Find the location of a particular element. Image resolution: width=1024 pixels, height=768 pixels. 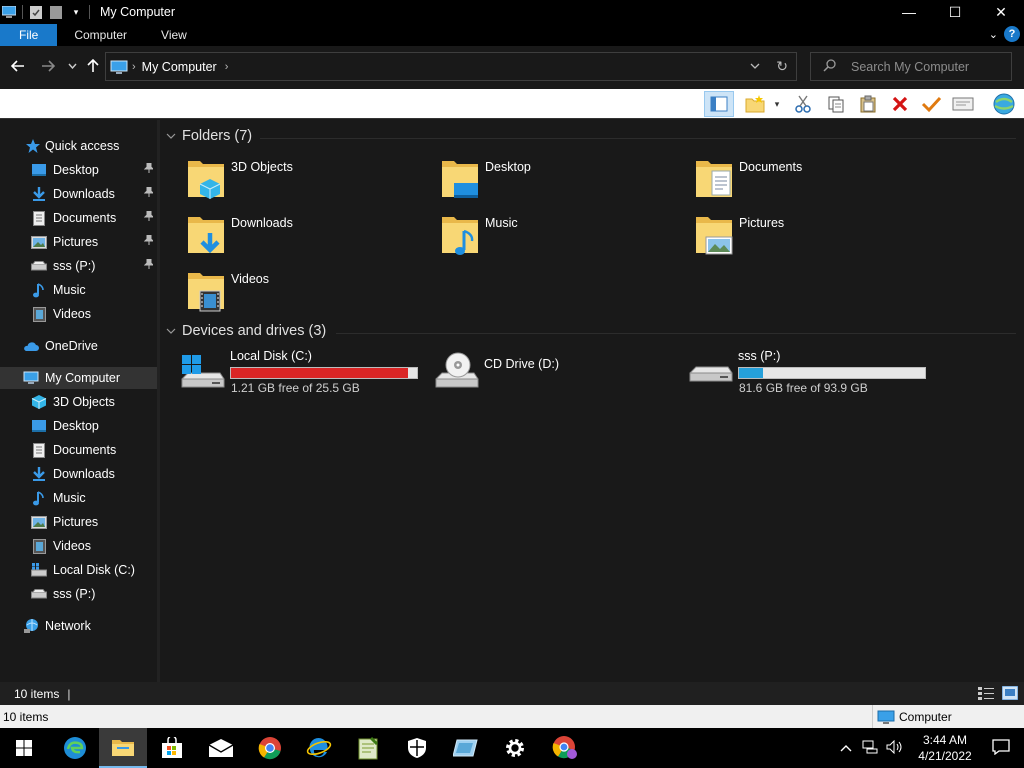

sidebar-item-network: Network is located at coordinates (78, 626).